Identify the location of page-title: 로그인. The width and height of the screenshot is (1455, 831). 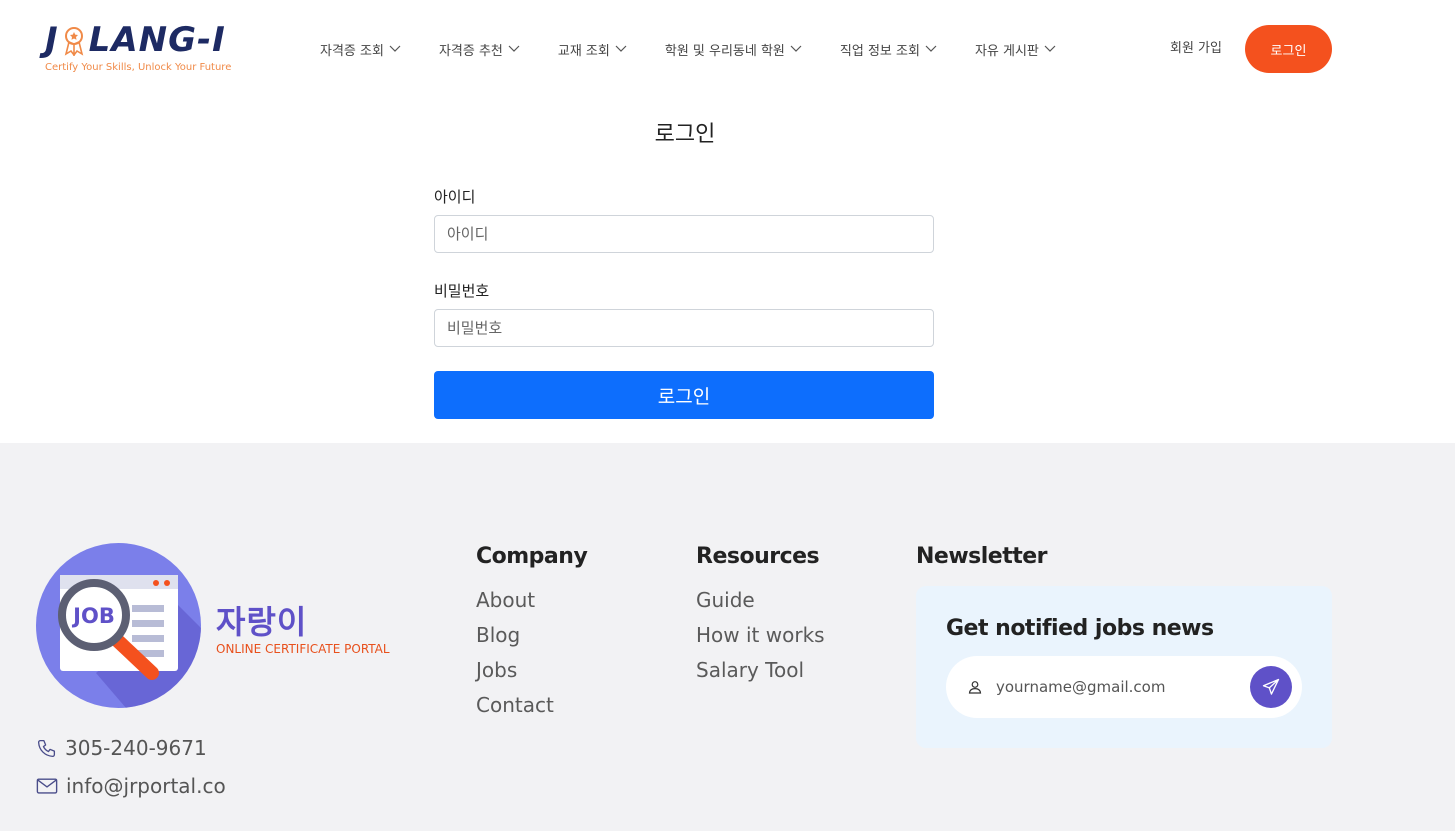
(685, 134).